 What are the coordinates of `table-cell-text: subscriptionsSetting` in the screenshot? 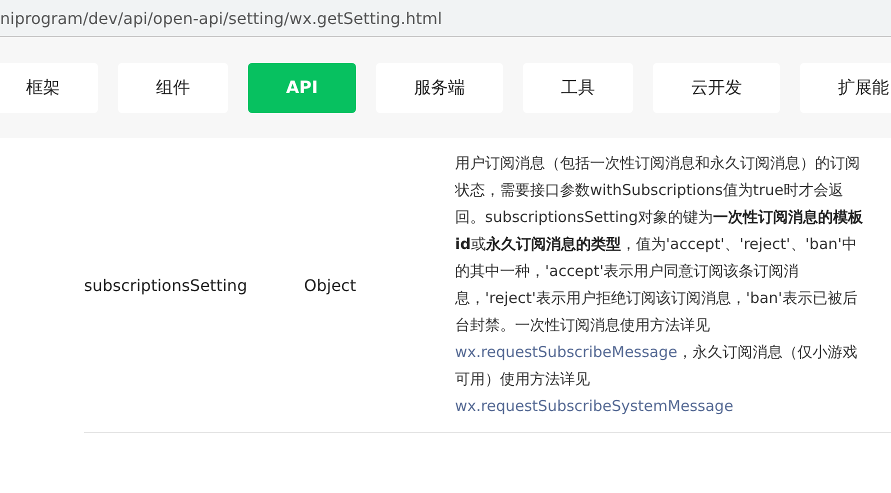 It's located at (166, 285).